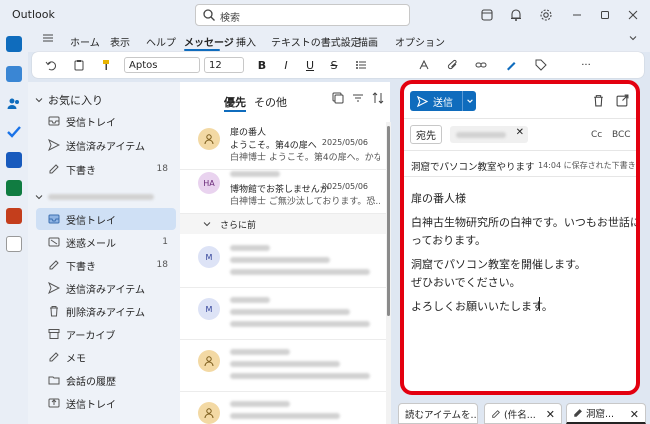 The width and height of the screenshot is (650, 424). Describe the element at coordinates (14, 104) in the screenshot. I see `people-icon` at that location.